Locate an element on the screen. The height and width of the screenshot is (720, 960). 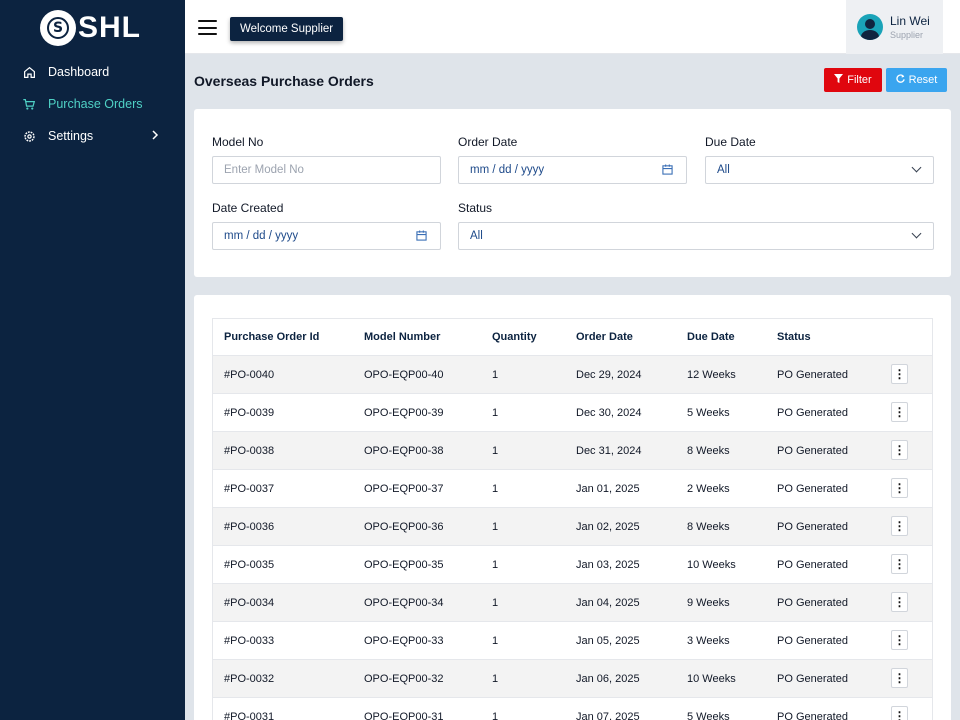
reset-label: Reset is located at coordinates (923, 80).